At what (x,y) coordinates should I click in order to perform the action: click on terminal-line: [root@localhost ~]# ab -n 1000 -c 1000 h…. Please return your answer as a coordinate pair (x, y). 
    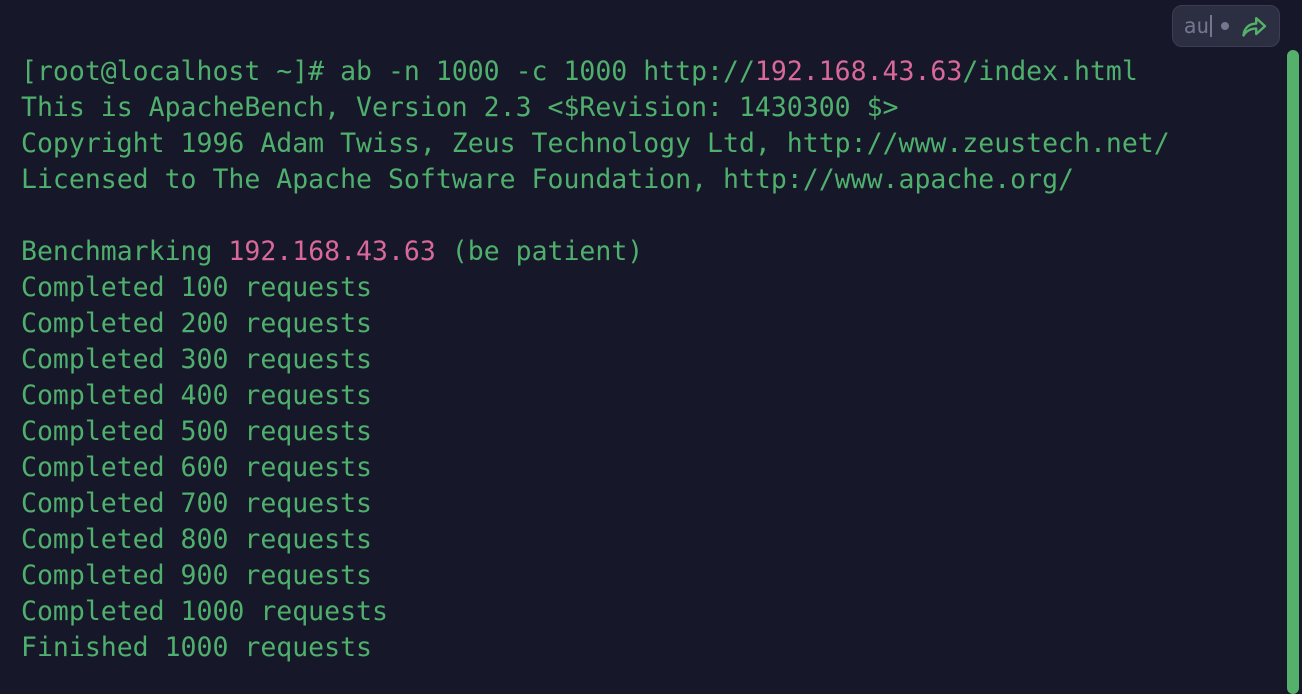
    Looking at the image, I should click on (651, 72).